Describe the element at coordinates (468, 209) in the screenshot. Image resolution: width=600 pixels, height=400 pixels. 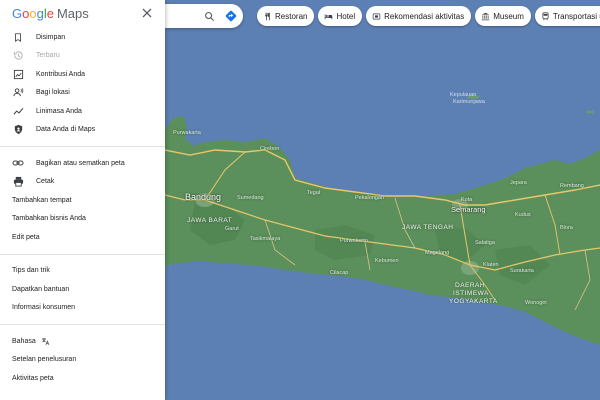
I see `map-label-semarang: Semarang` at that location.